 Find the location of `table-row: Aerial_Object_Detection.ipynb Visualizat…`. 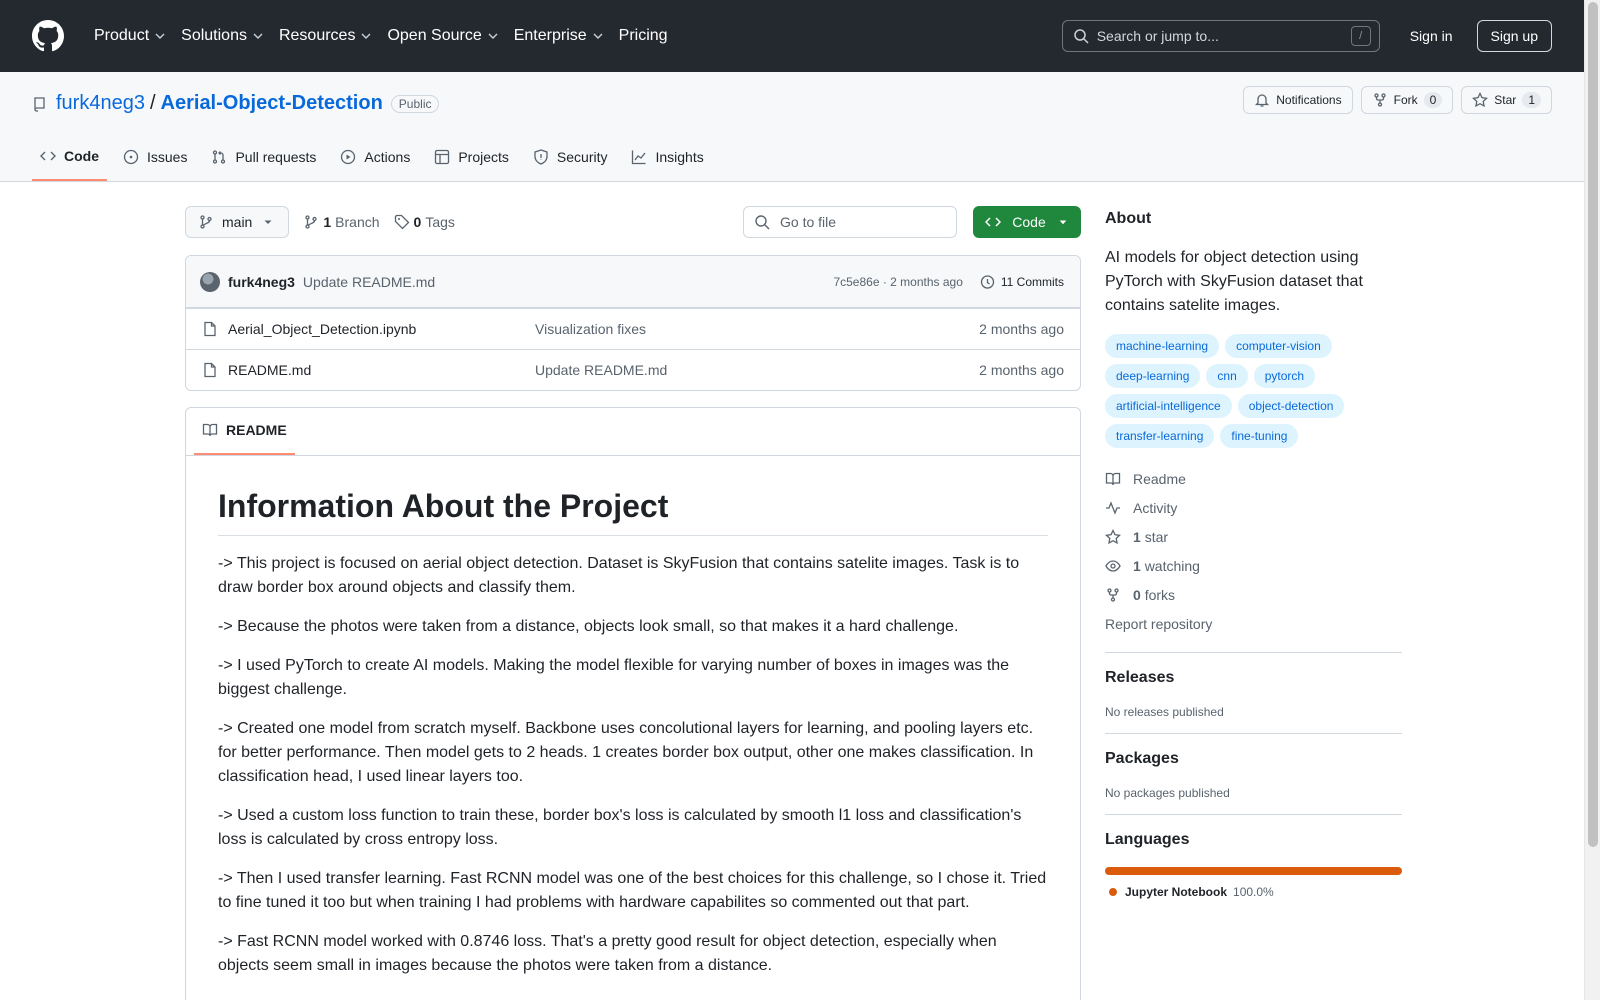

table-row: Aerial_Object_Detection.ipynb Visualizat… is located at coordinates (633, 328).